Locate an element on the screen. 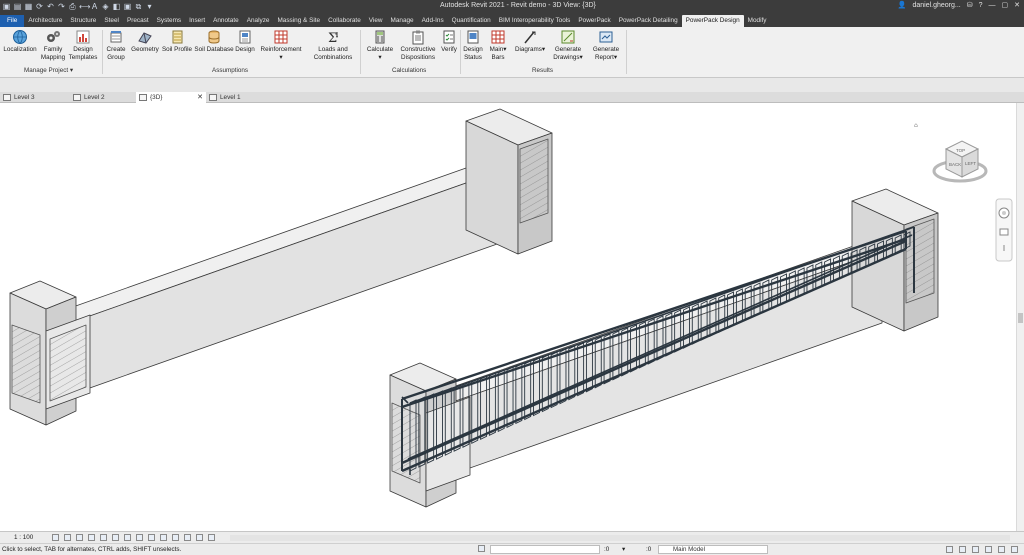 The width and height of the screenshot is (1024, 555). diagrams-button: Diagrams▾ is located at coordinates (530, 41).